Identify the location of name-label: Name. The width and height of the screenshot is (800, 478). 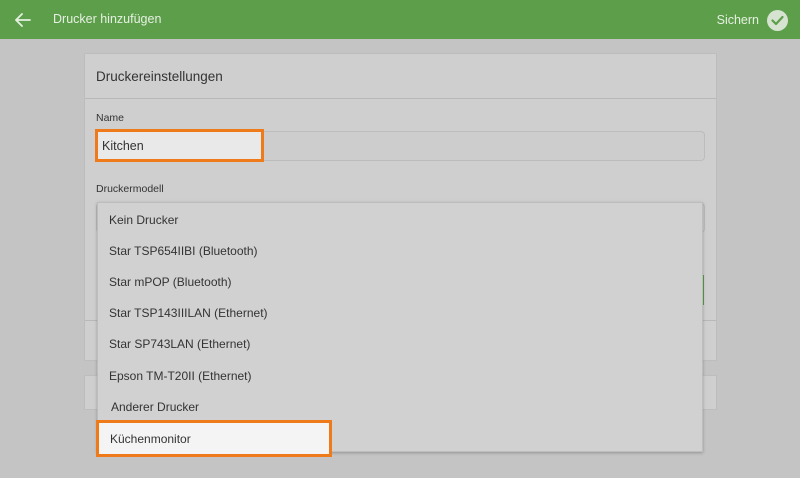
(110, 118).